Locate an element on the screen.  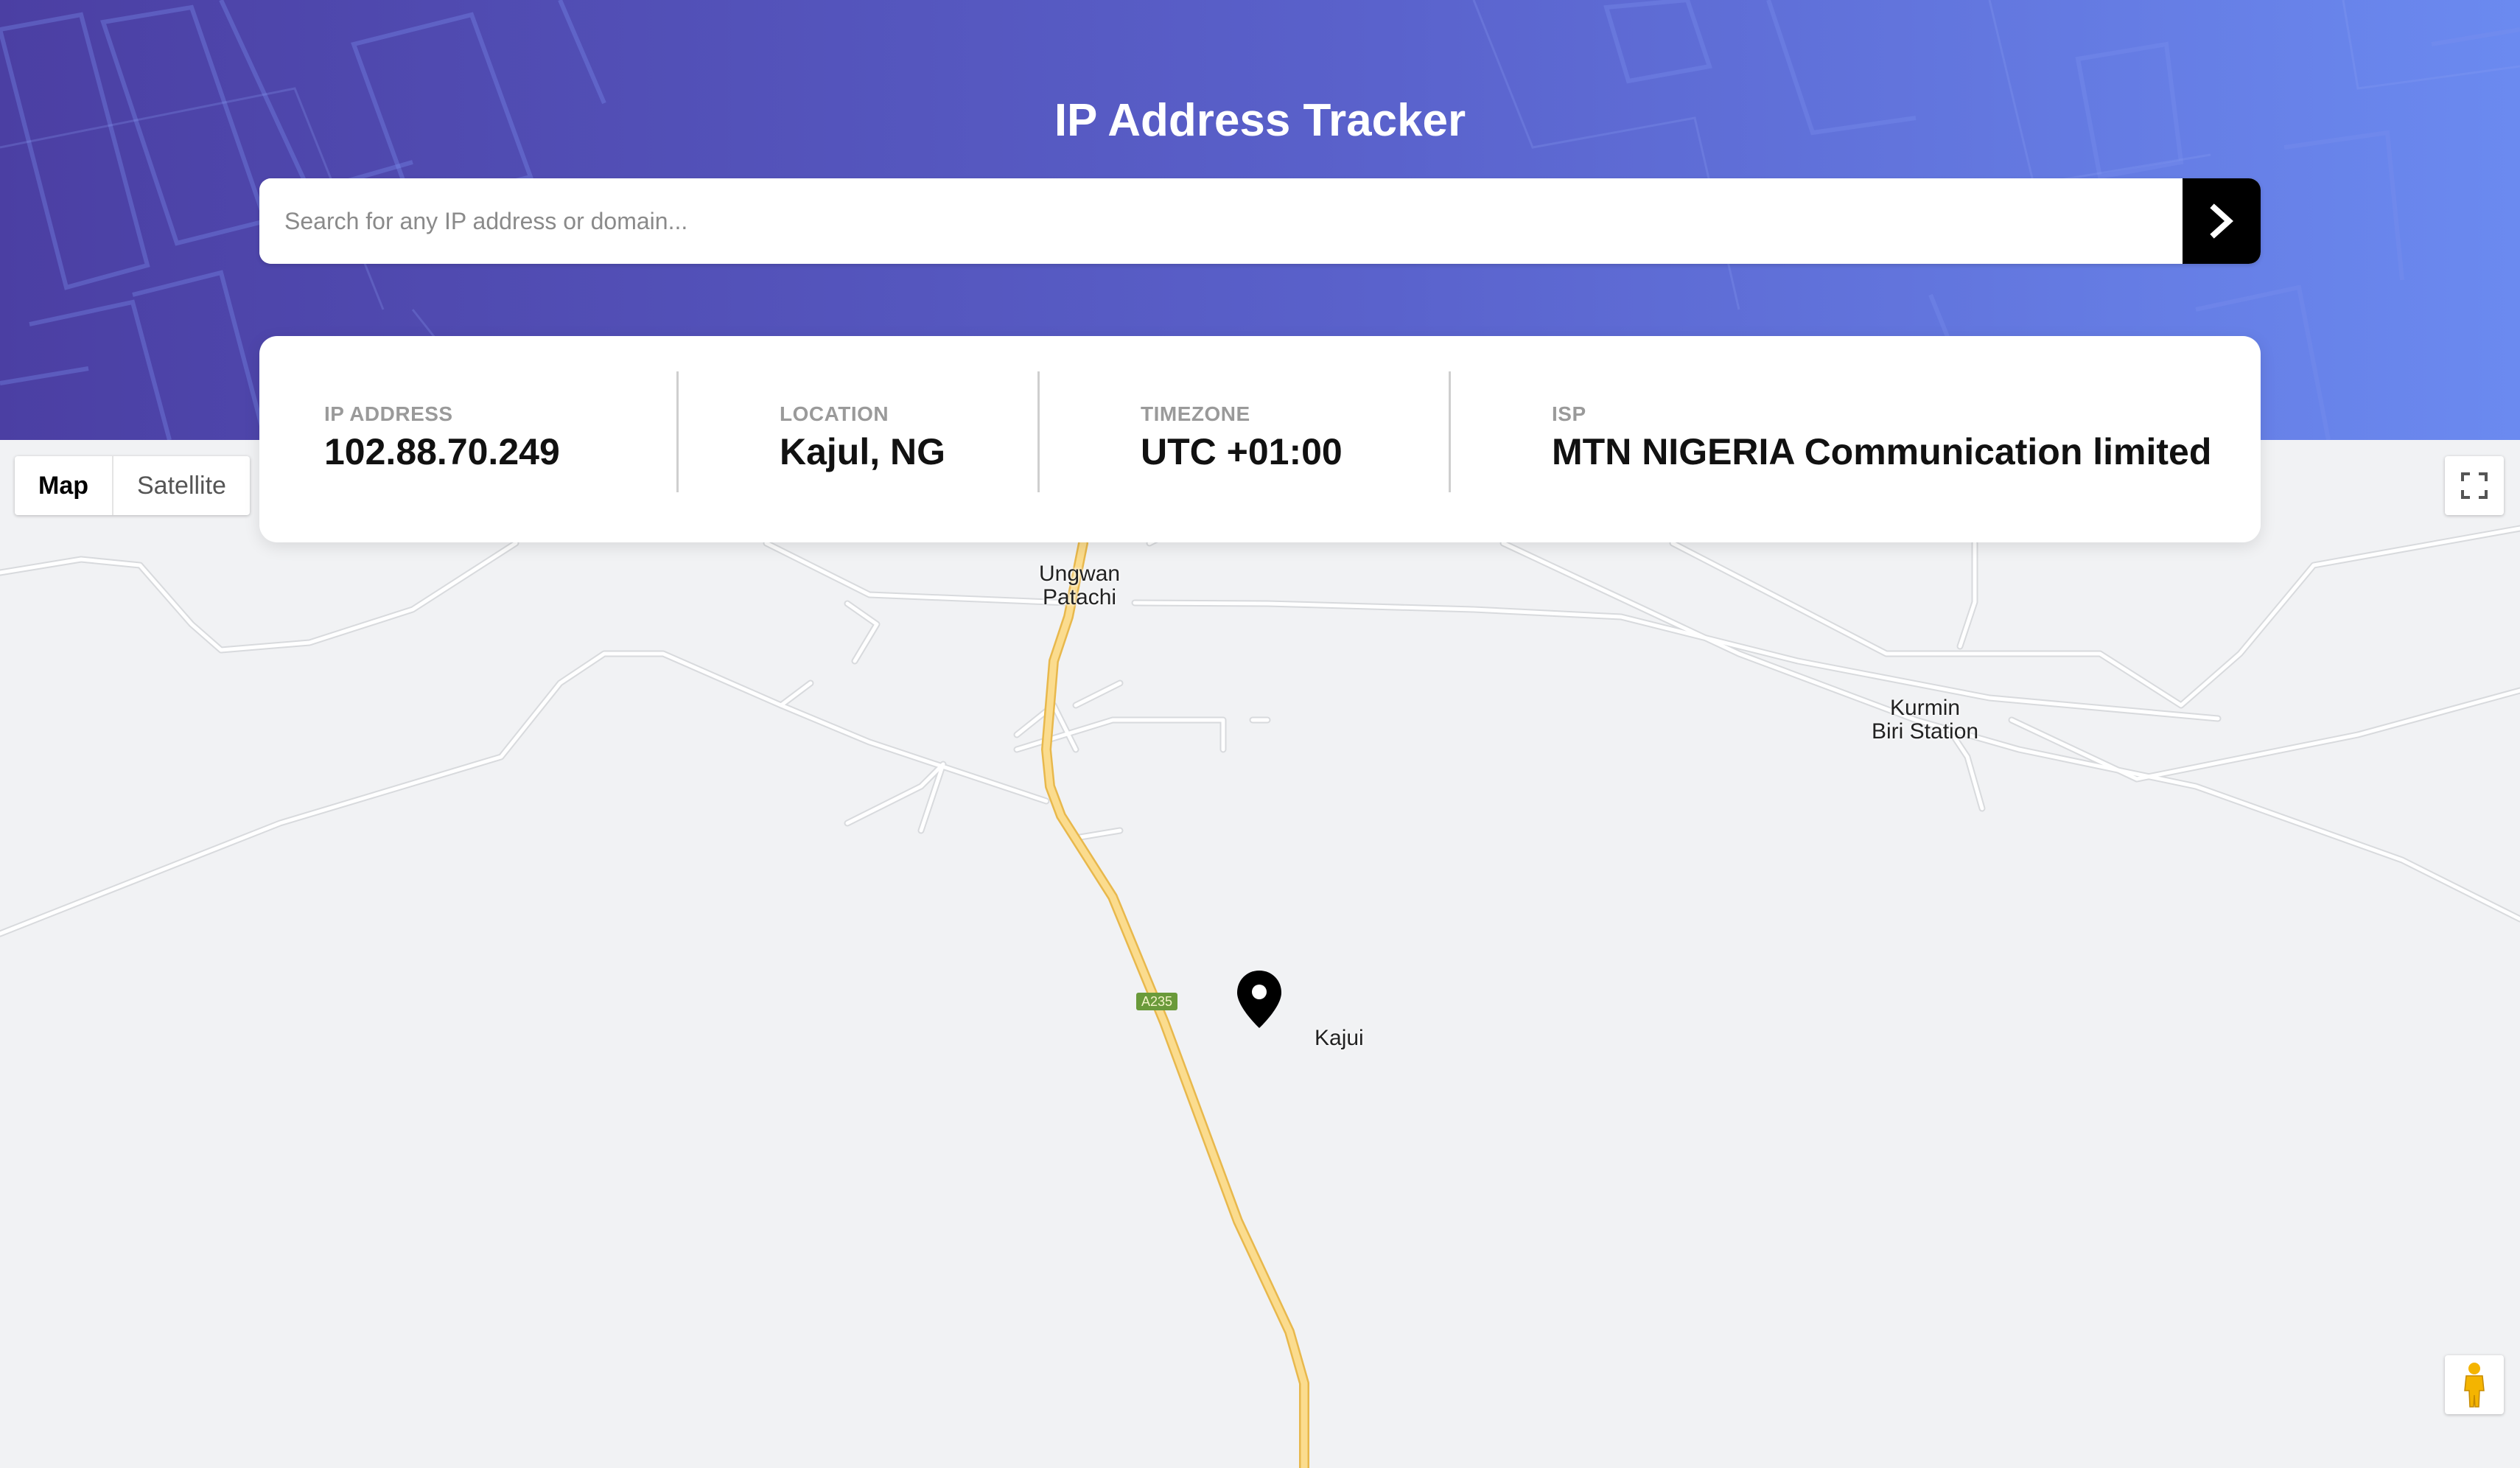
search-bar is located at coordinates (1260, 221).